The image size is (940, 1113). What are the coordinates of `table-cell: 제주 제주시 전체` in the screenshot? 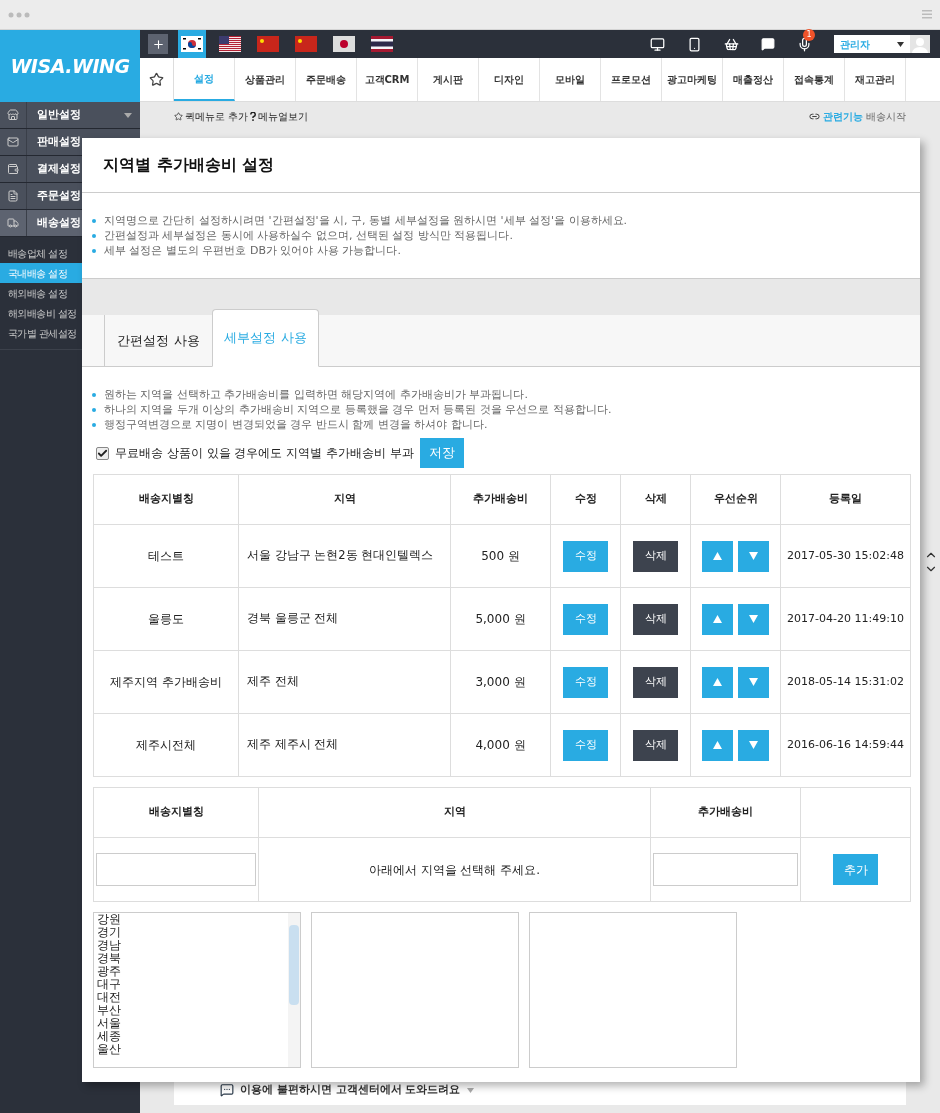 It's located at (344, 745).